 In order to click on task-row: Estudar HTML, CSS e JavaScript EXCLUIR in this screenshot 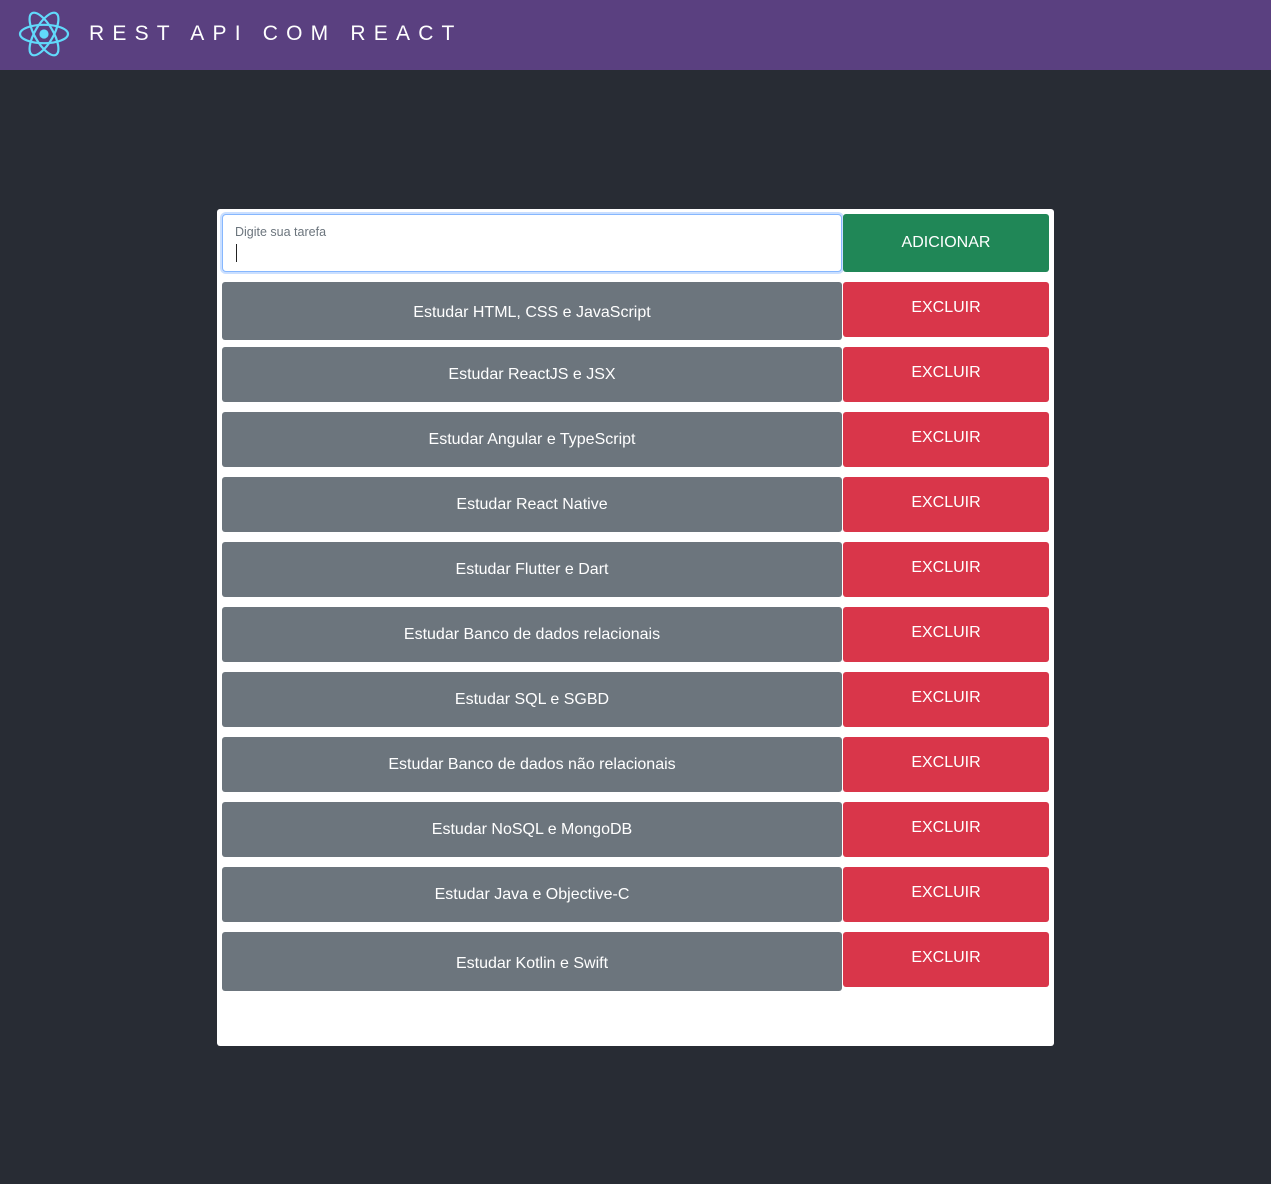, I will do `click(635, 311)`.